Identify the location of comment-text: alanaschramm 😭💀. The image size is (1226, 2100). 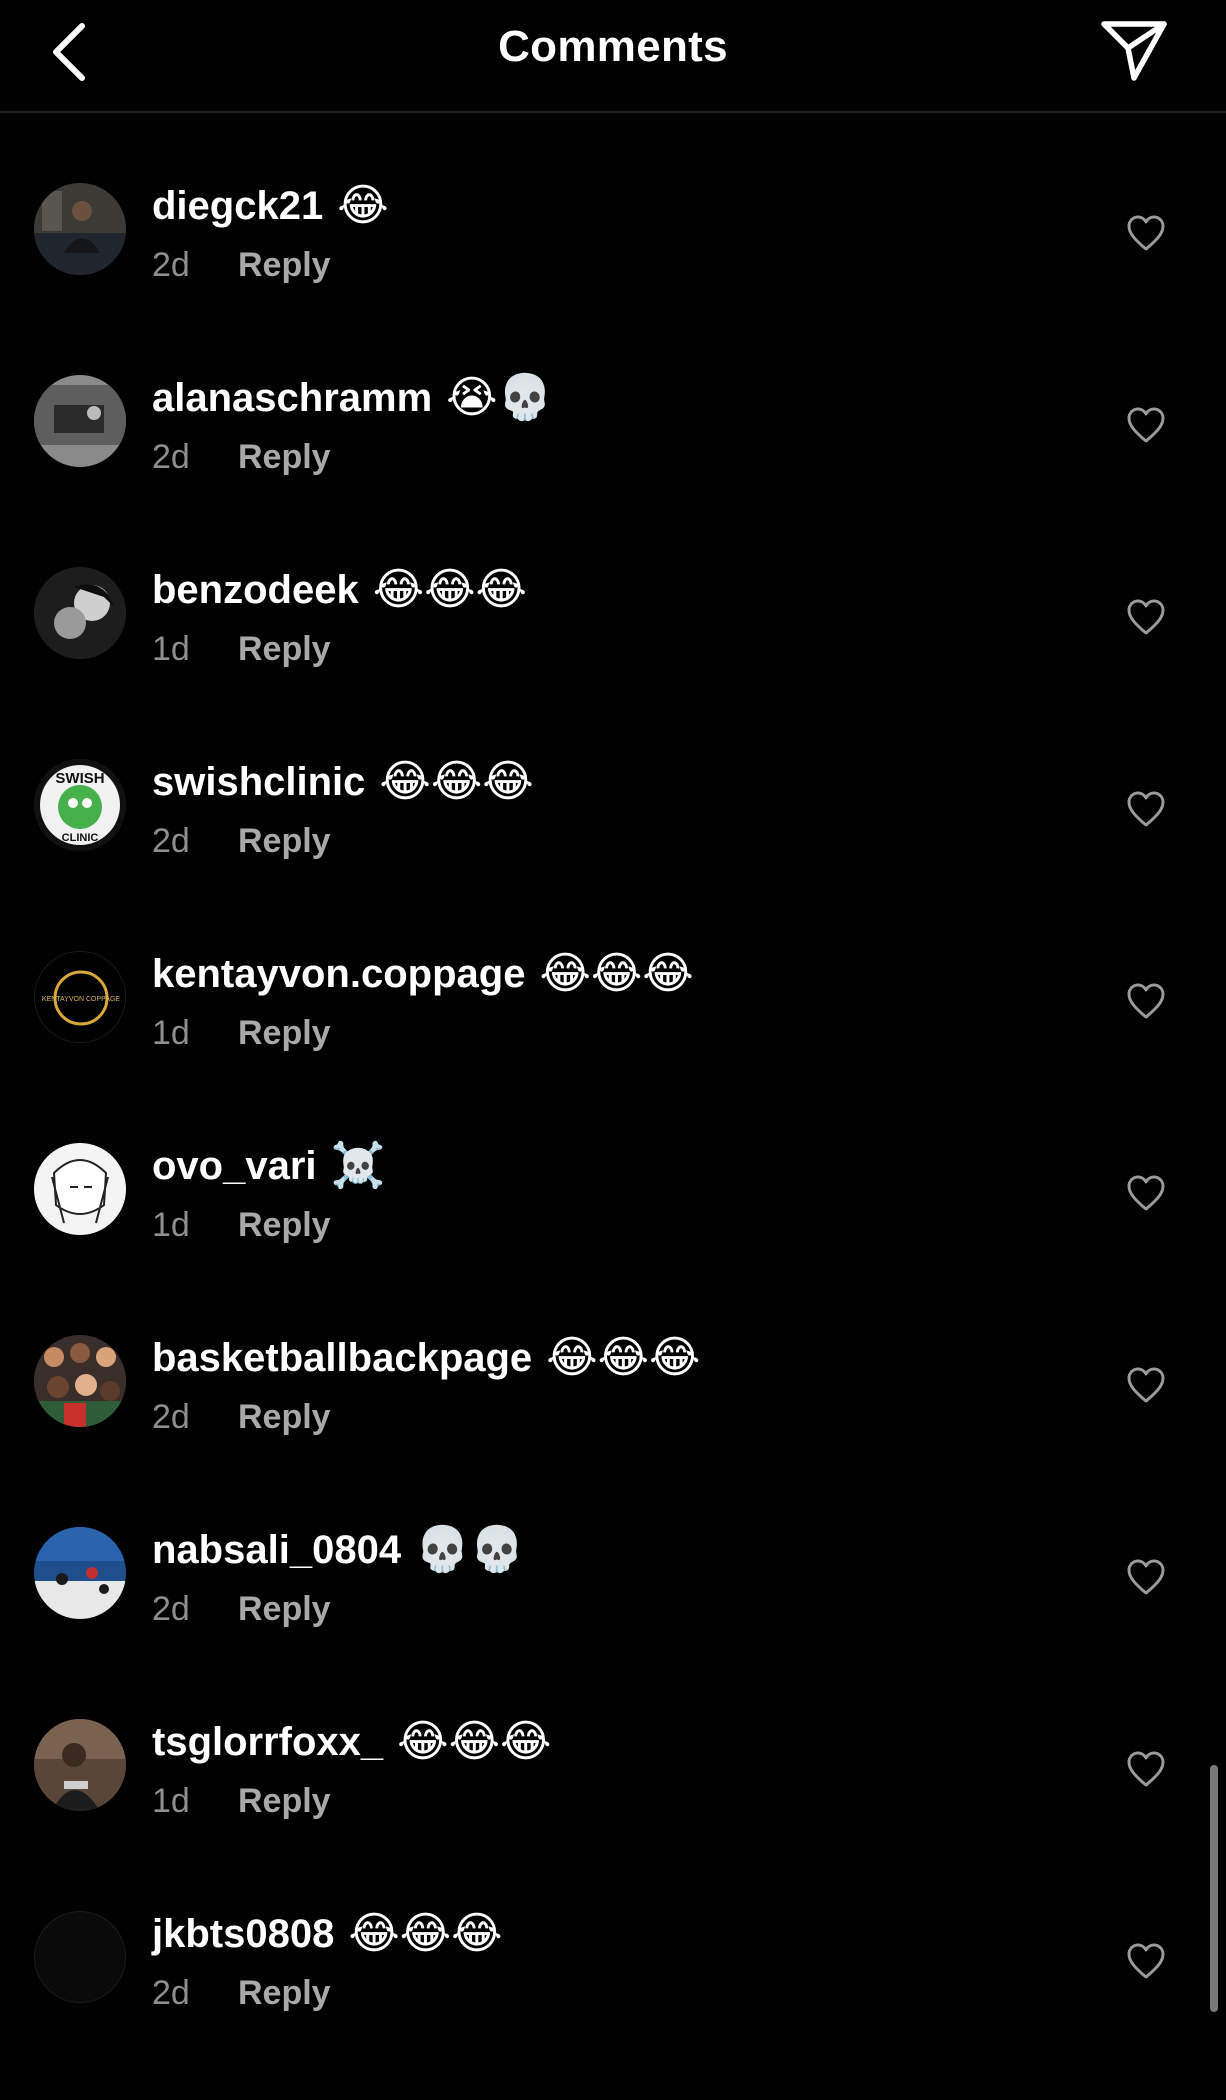
(352, 398).